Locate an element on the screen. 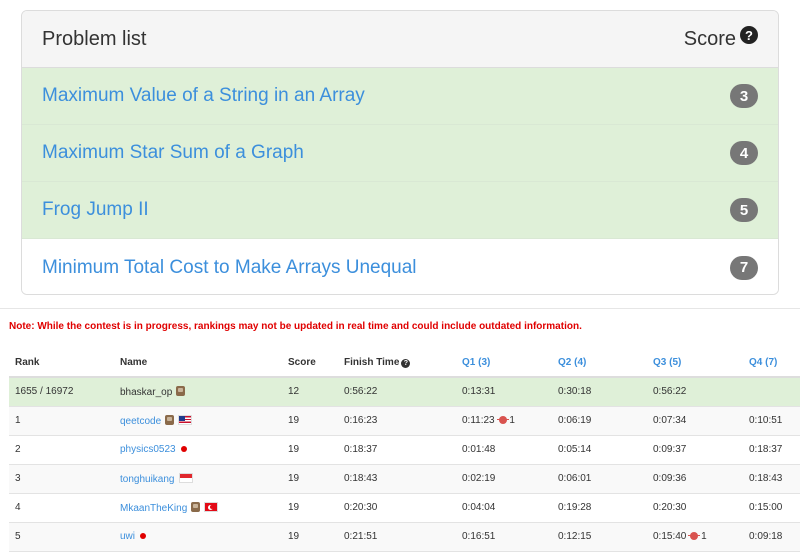  q1-cell: 0:16:51 is located at coordinates (504, 537).